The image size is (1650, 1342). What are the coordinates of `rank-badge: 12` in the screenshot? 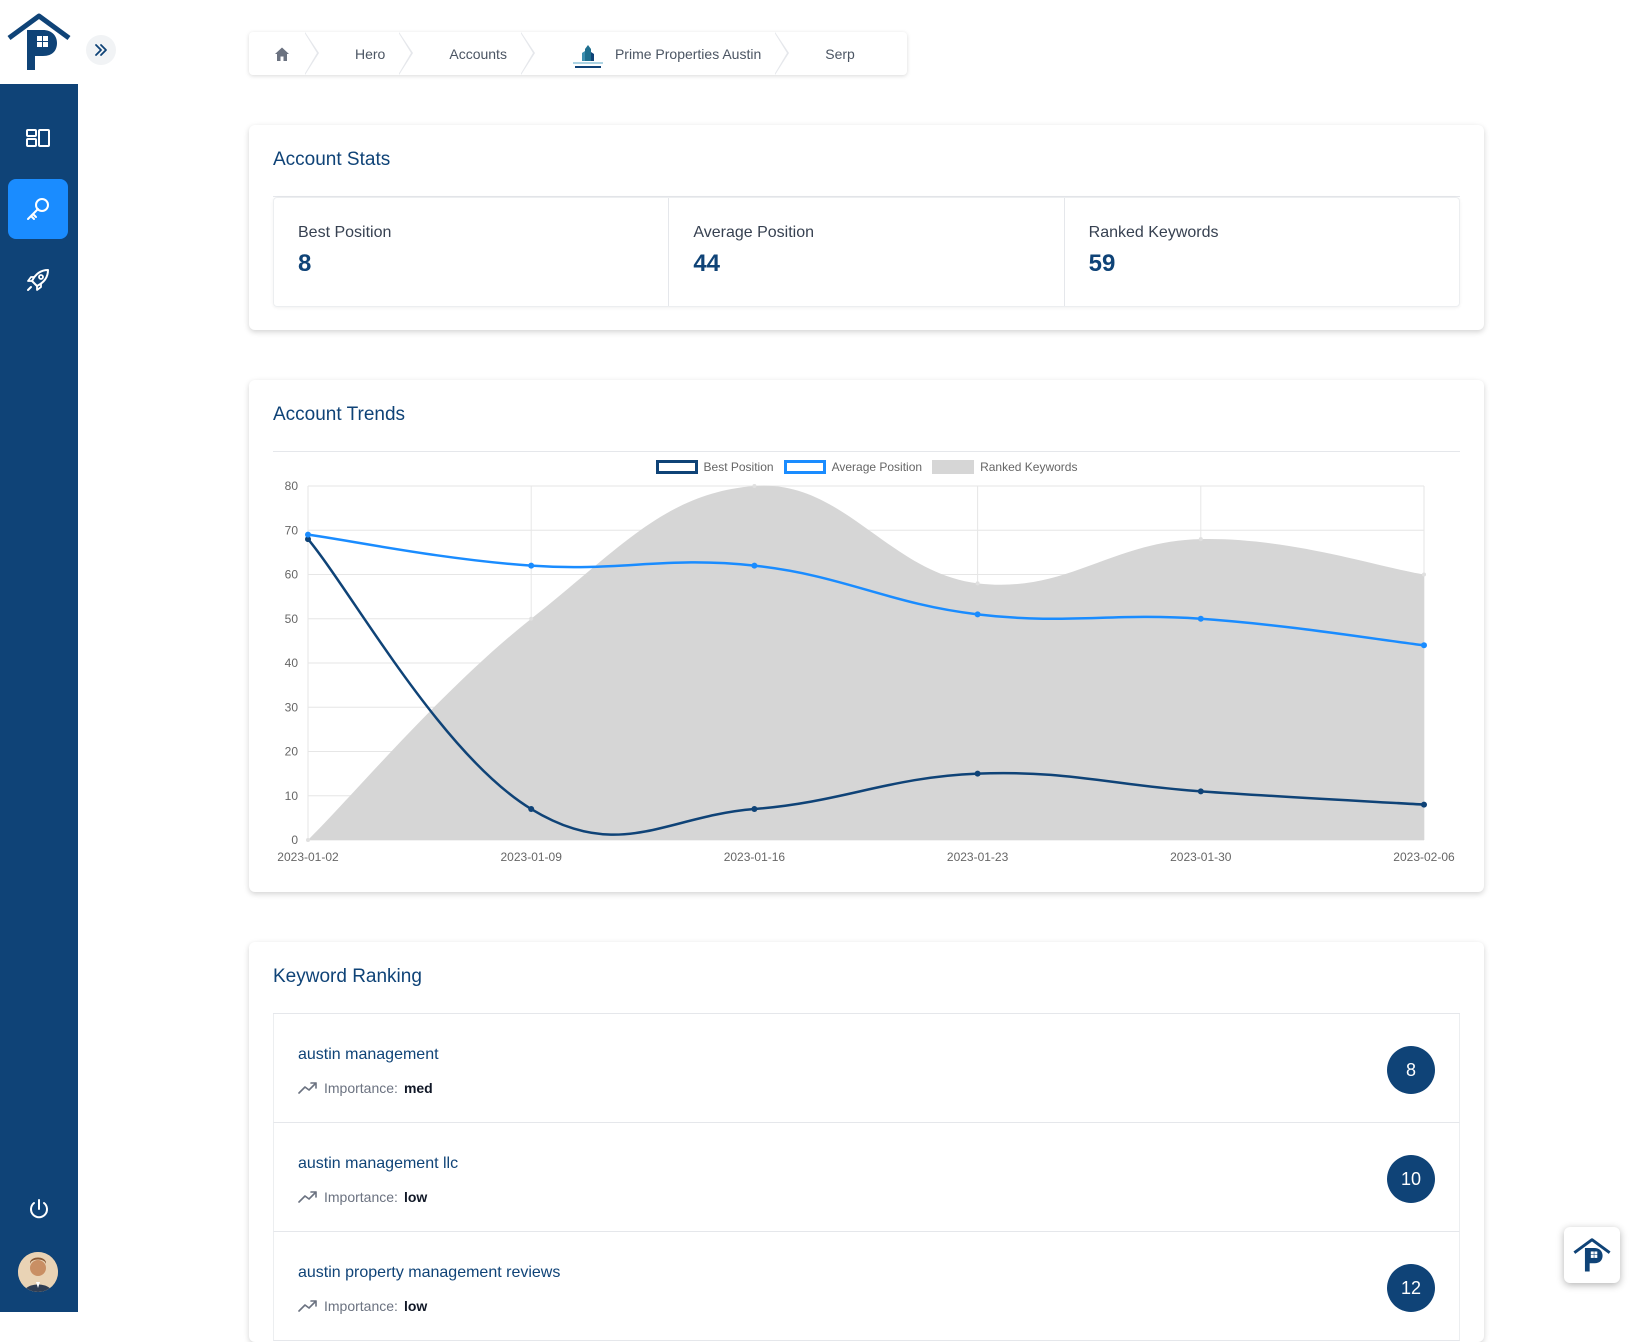 It's located at (1411, 1288).